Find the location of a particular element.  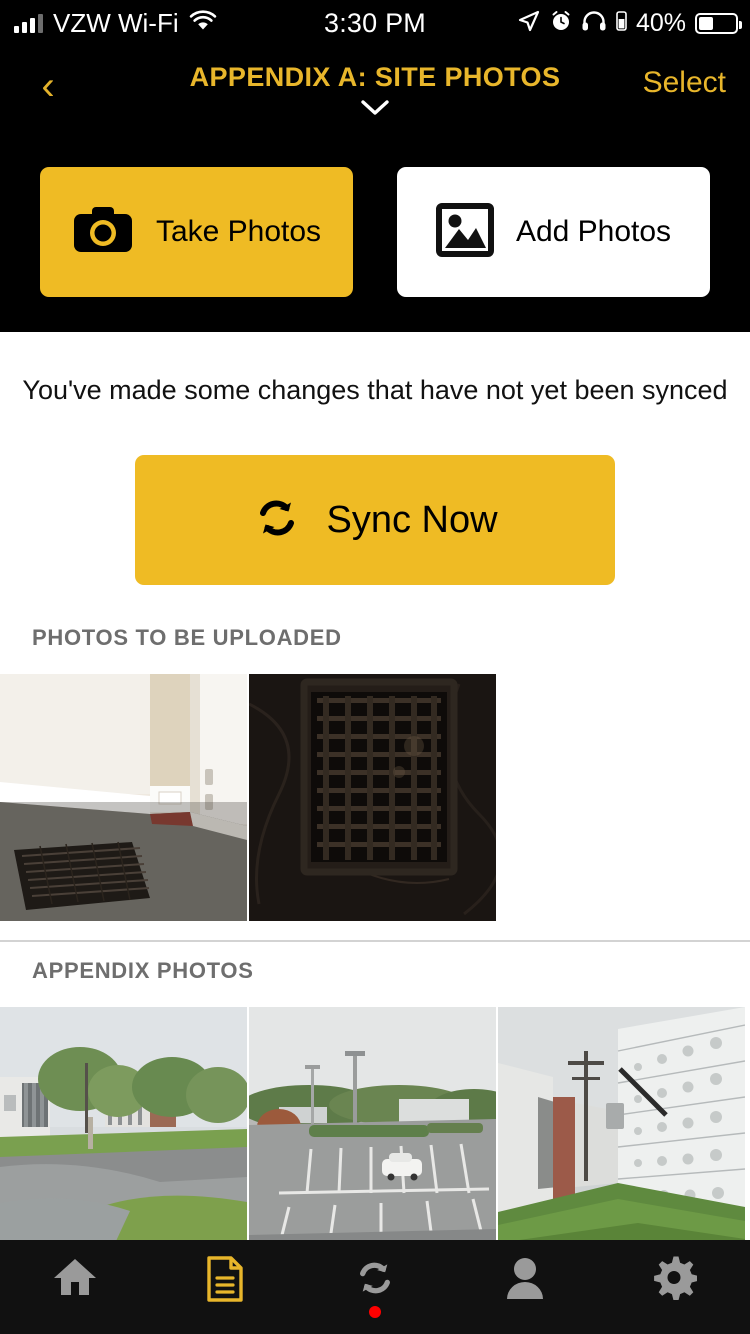

location-arrow-icon is located at coordinates (529, 23).